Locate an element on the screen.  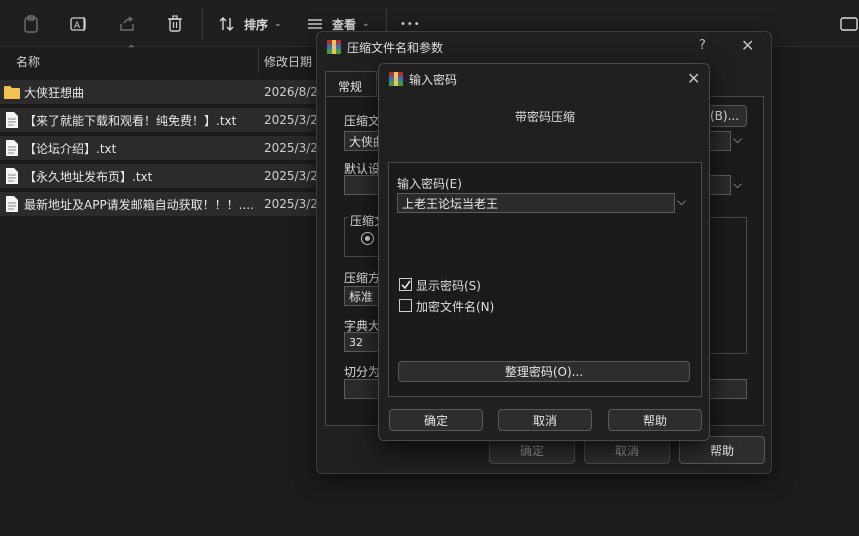
trash-icon is located at coordinates (175, 24).